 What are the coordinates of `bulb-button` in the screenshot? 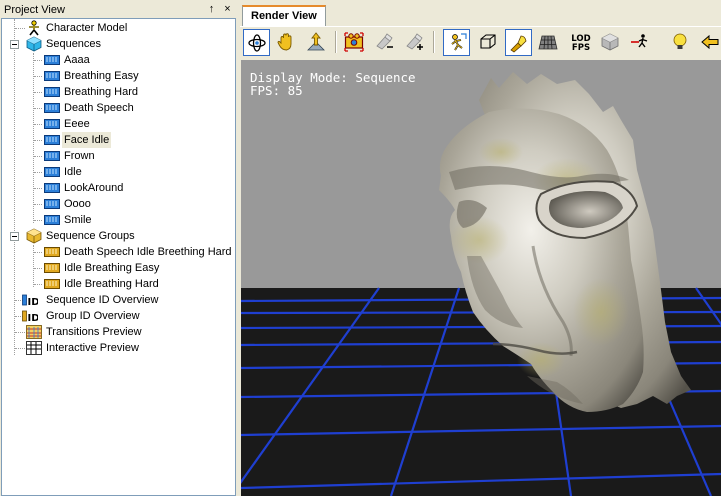 It's located at (680, 42).